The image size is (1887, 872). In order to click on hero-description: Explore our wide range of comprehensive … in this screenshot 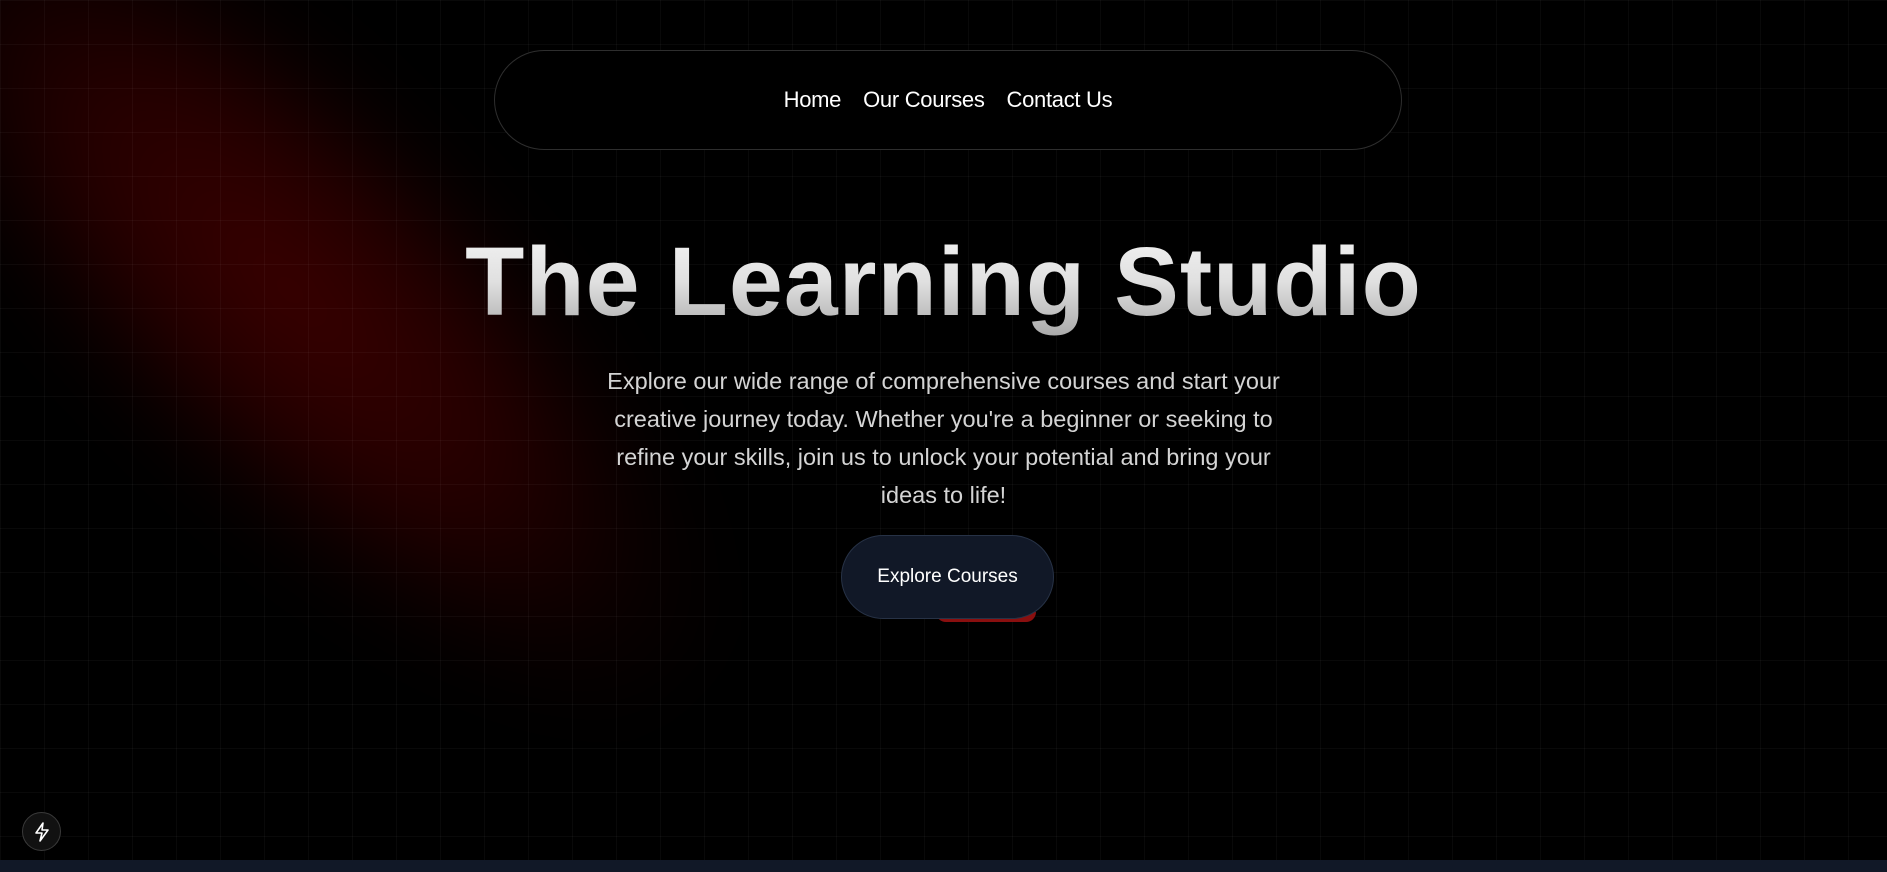, I will do `click(943, 438)`.